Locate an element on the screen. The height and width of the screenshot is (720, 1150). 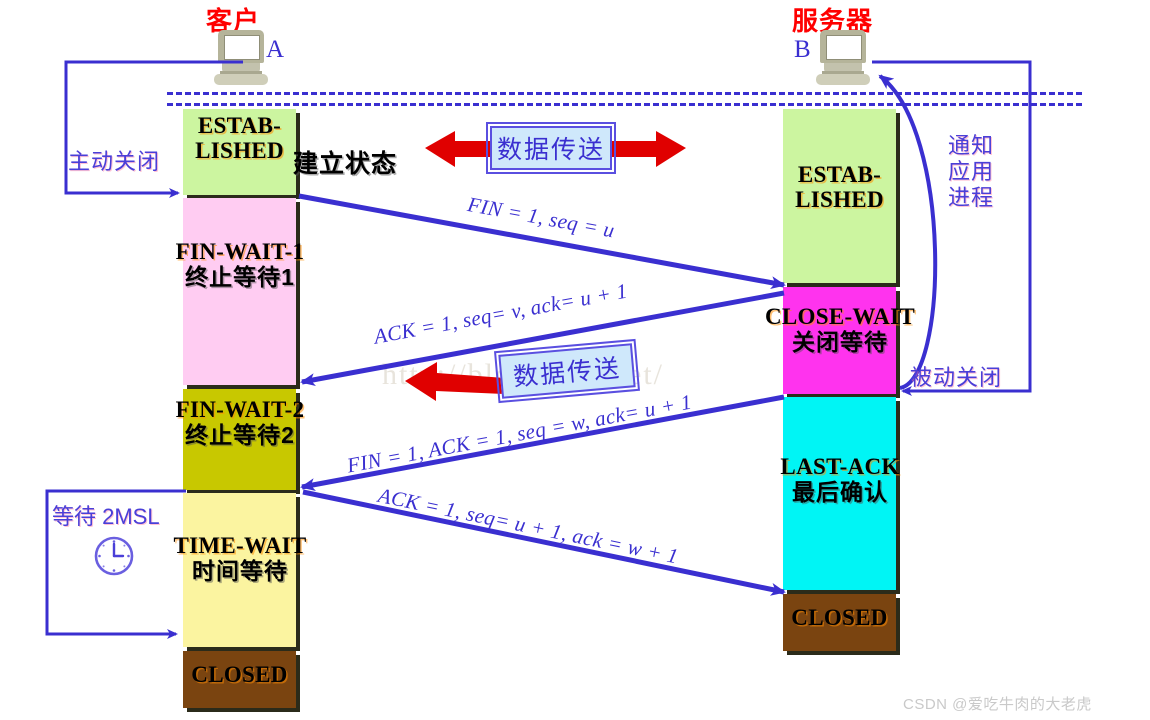
client-state-fin-wait-1-label: FIN-WAIT-1 终止等待1 is located at coordinates (240, 264).